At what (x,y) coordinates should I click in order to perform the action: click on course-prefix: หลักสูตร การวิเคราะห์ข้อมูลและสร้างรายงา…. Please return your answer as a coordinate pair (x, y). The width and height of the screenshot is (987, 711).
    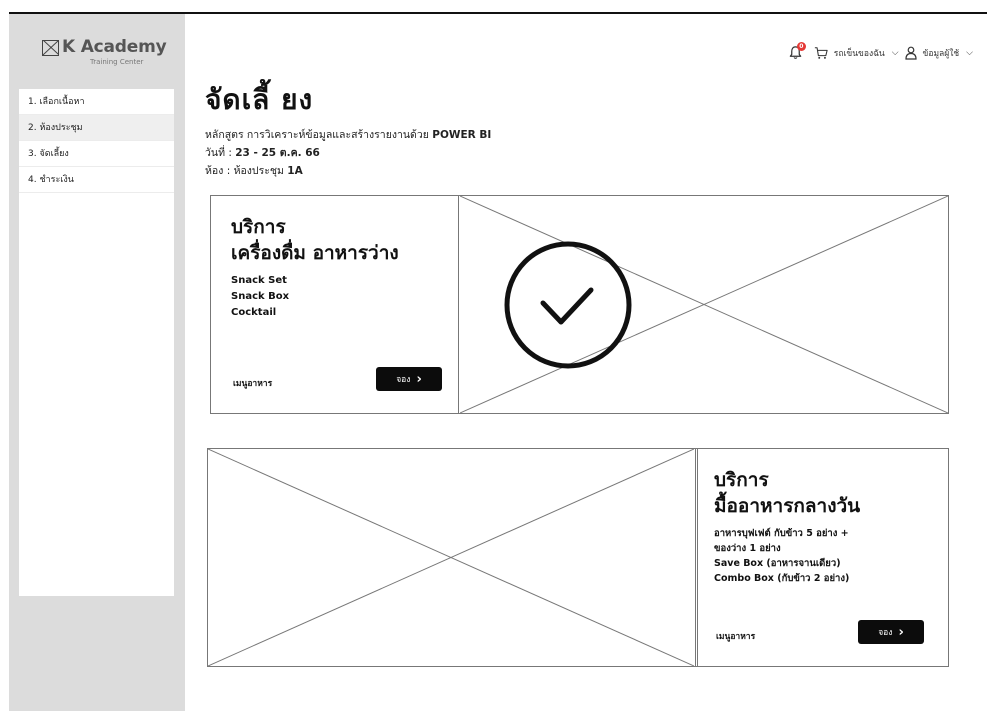
    Looking at the image, I should click on (319, 135).